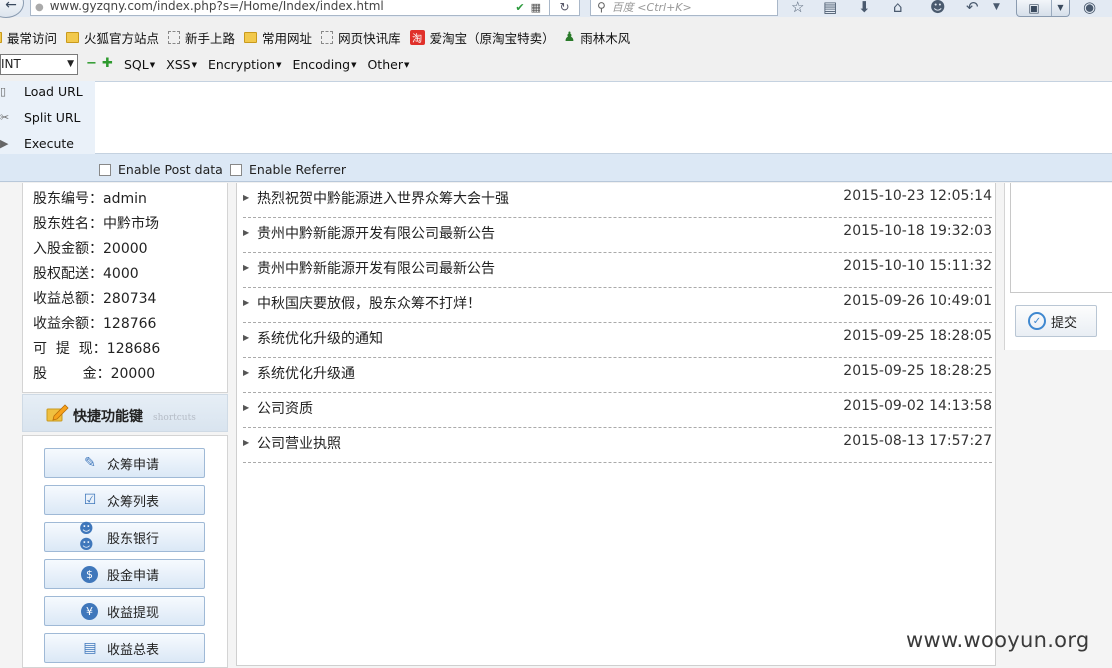 The height and width of the screenshot is (668, 1112). I want to click on hackbar-url-textarea, so click(603, 117).